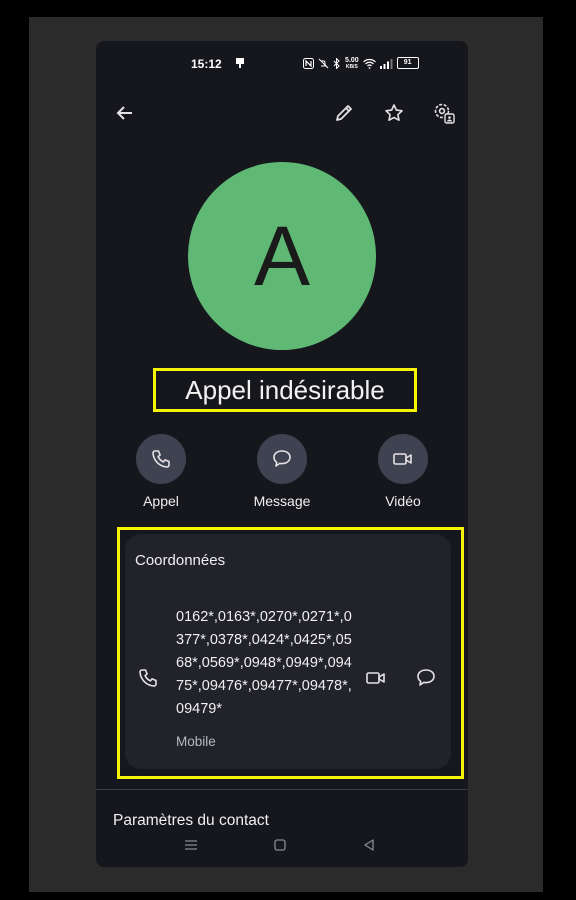 The width and height of the screenshot is (576, 900). What do you see at coordinates (352, 63) in the screenshot?
I see `net-speed: 5.00 KB/S` at bounding box center [352, 63].